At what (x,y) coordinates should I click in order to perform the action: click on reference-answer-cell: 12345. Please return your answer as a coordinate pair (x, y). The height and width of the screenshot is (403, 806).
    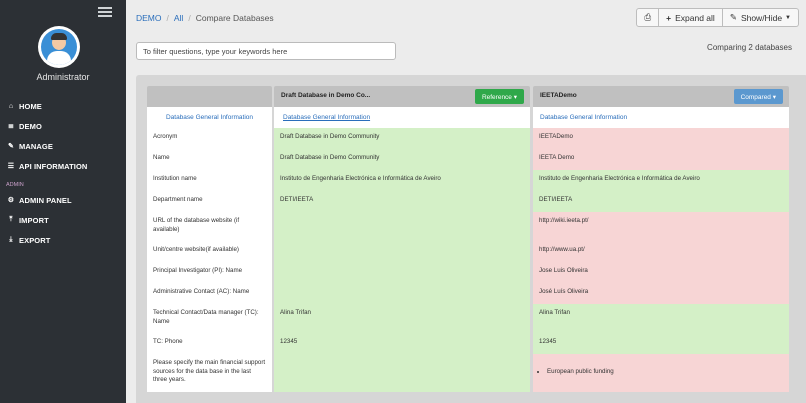
    Looking at the image, I should click on (402, 343).